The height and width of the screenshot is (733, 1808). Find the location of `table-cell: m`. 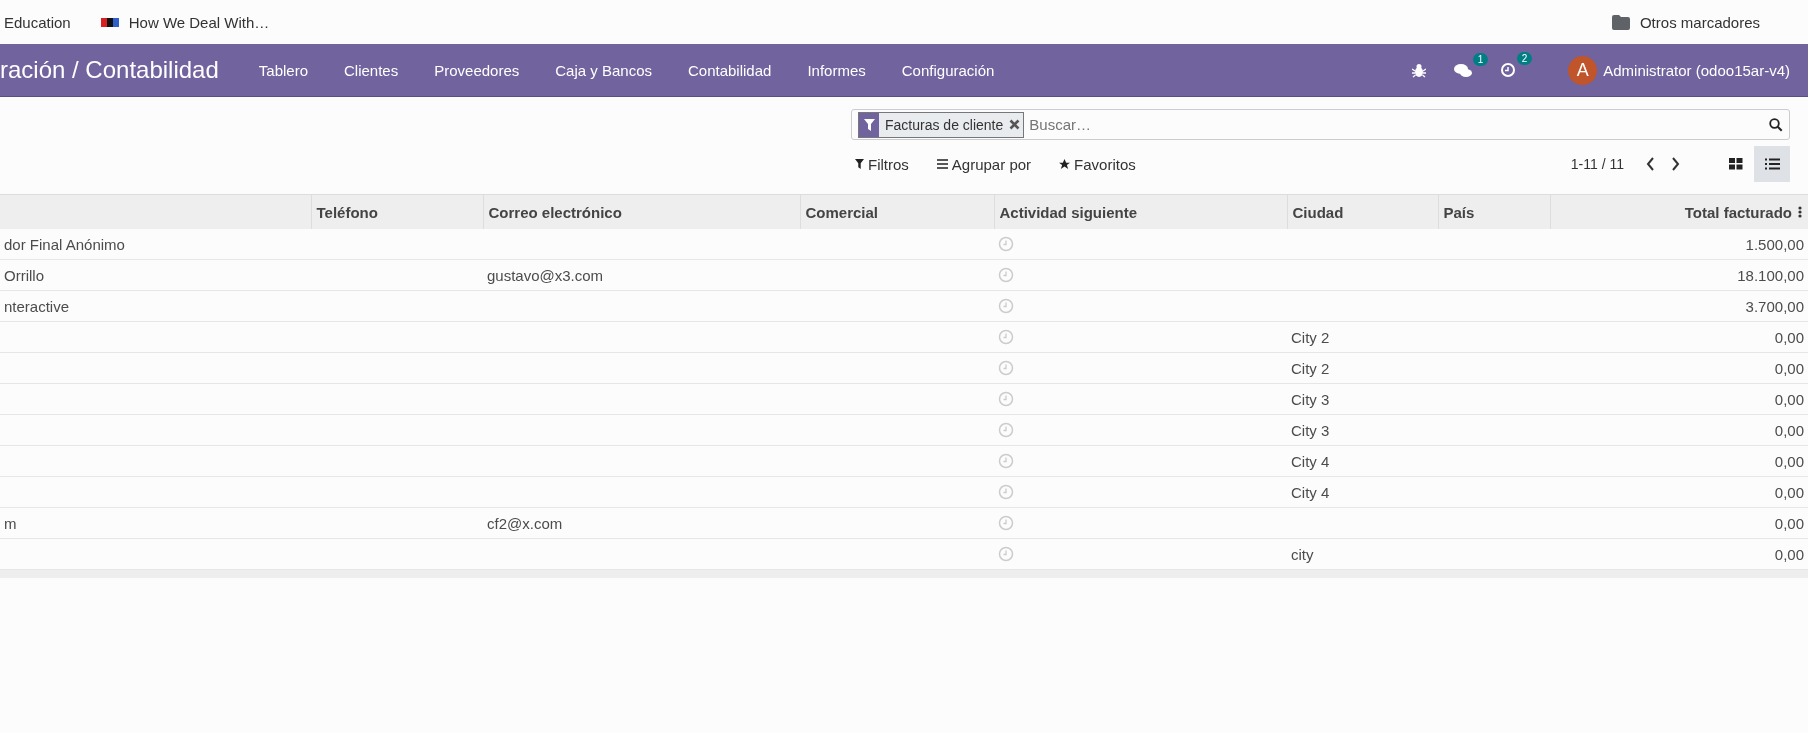

table-cell: m is located at coordinates (10, 523).